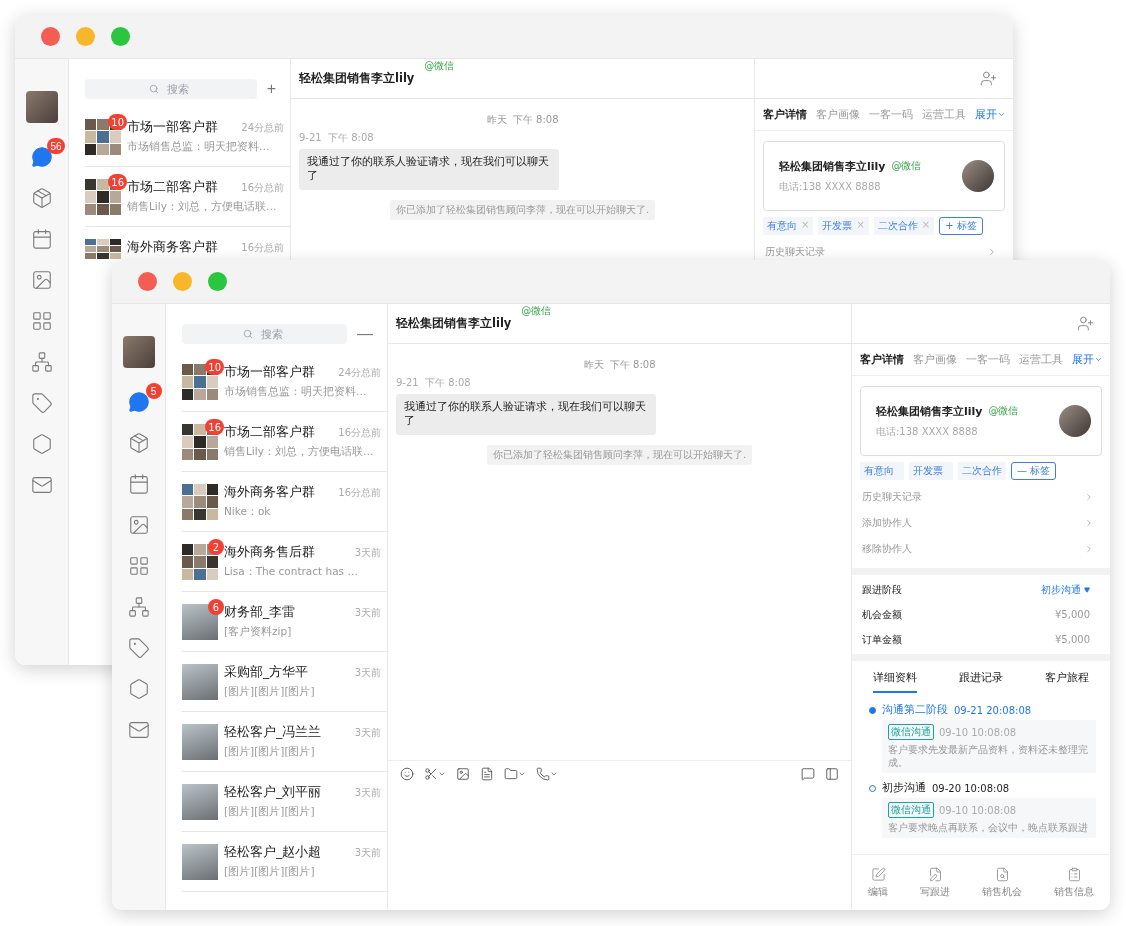 The width and height of the screenshot is (1126, 926). I want to click on add-button: +, so click(271, 89).